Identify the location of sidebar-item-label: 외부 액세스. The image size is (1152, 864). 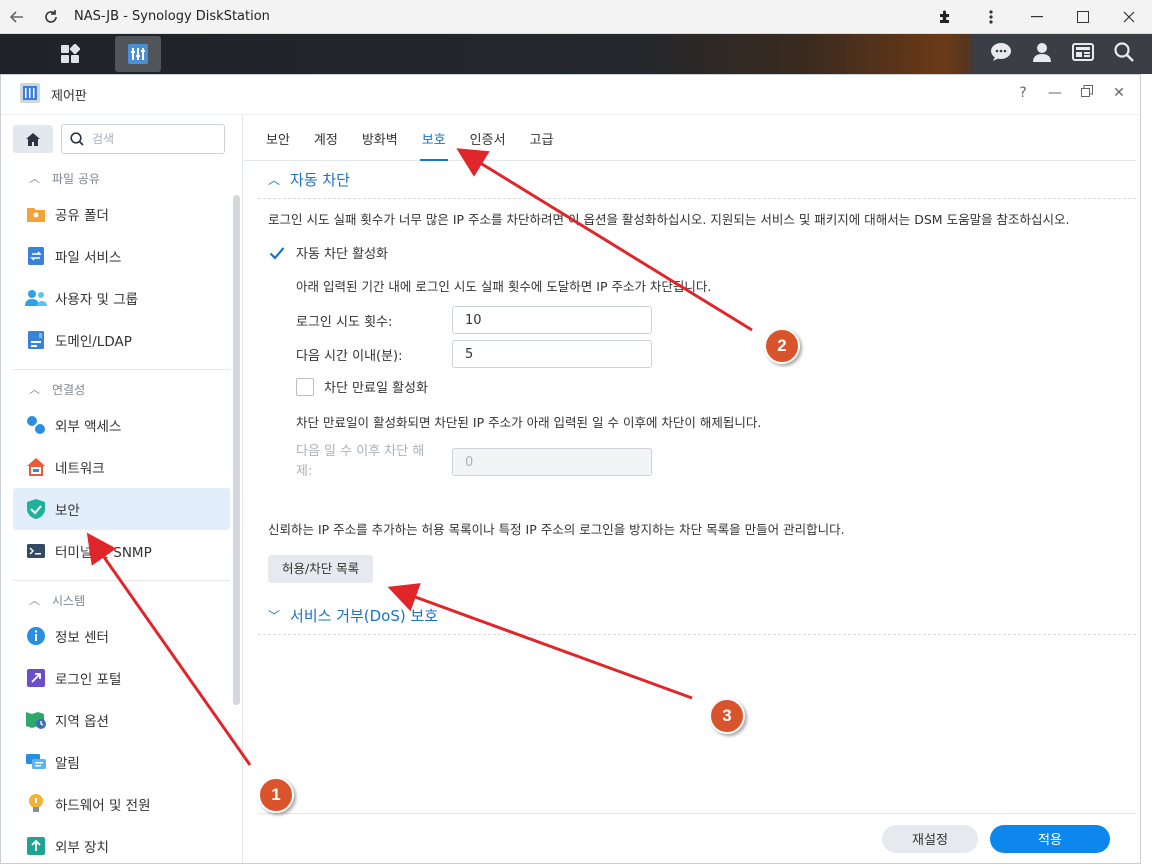
(88, 427).